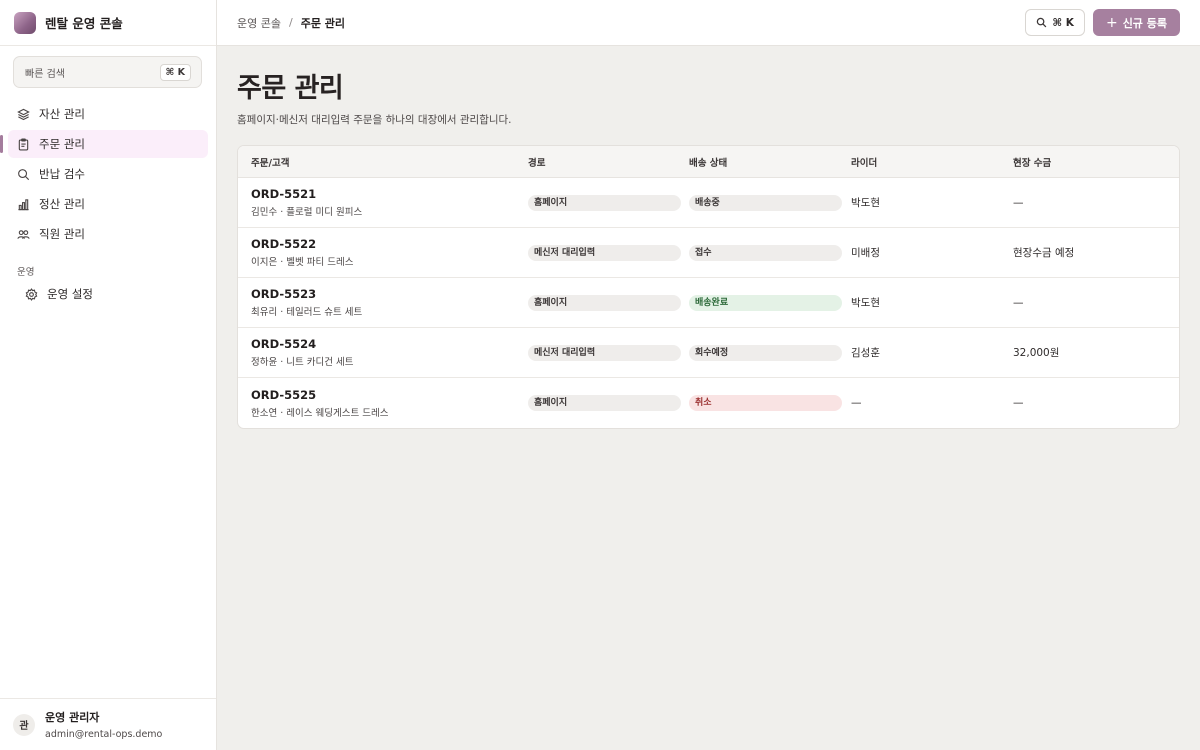 The image size is (1200, 750). I want to click on status-badge: 취소, so click(765, 403).